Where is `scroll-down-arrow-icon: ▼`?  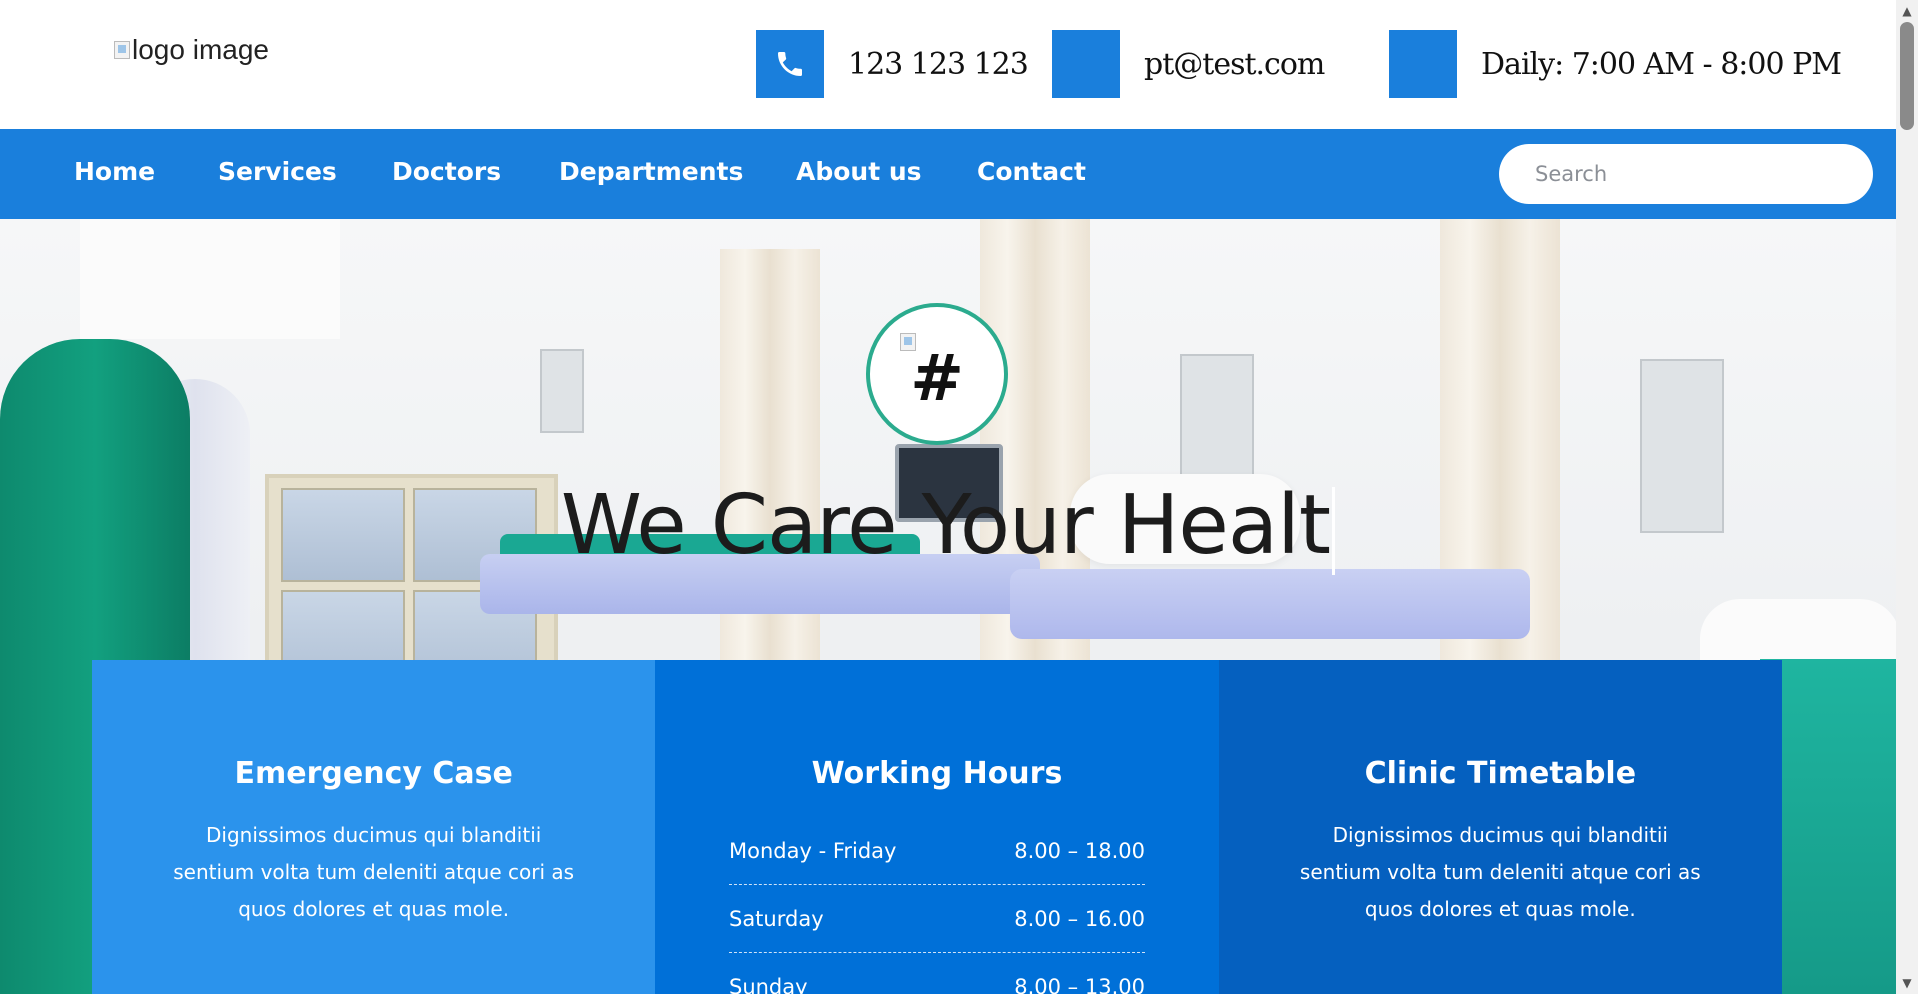
scroll-down-arrow-icon: ▼ is located at coordinates (1907, 983).